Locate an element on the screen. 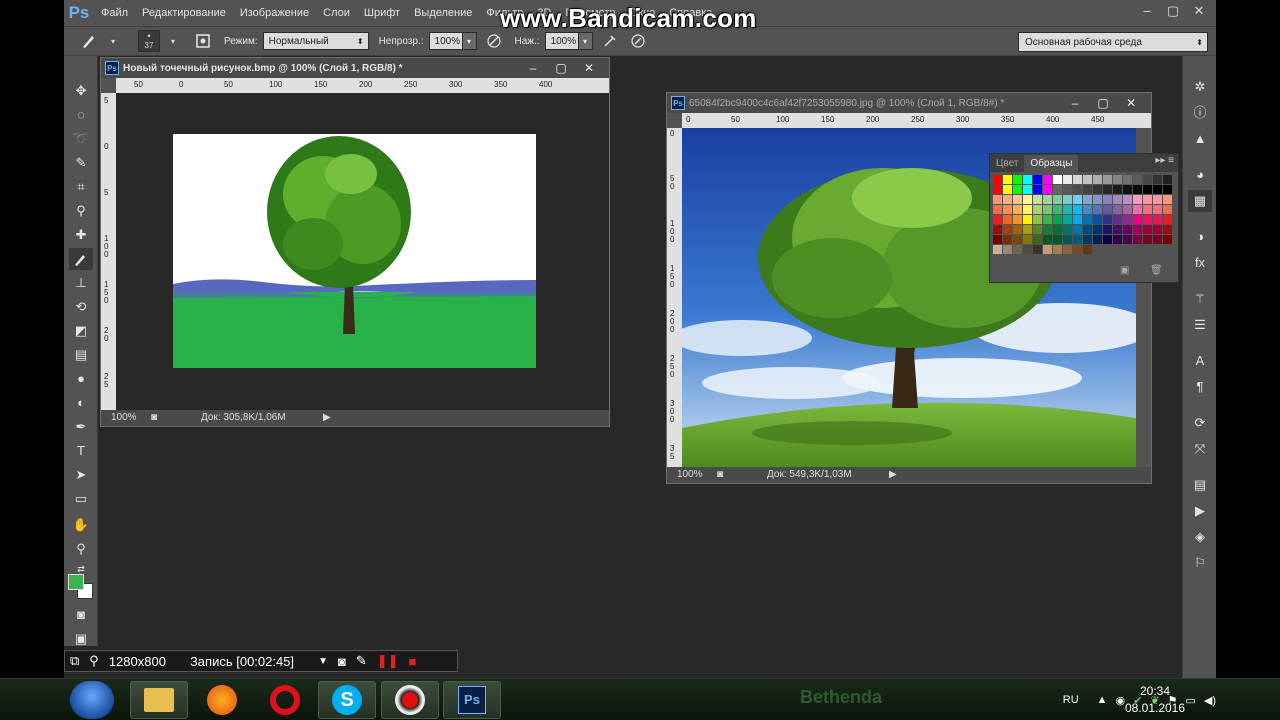  new-swatch-icon: ▣ is located at coordinates (1124, 270).